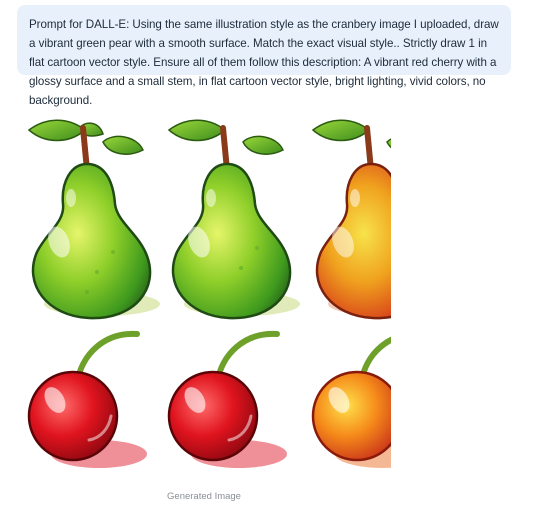 The image size is (544, 510). Describe the element at coordinates (204, 496) in the screenshot. I see `image-caption: Generated Image` at that location.